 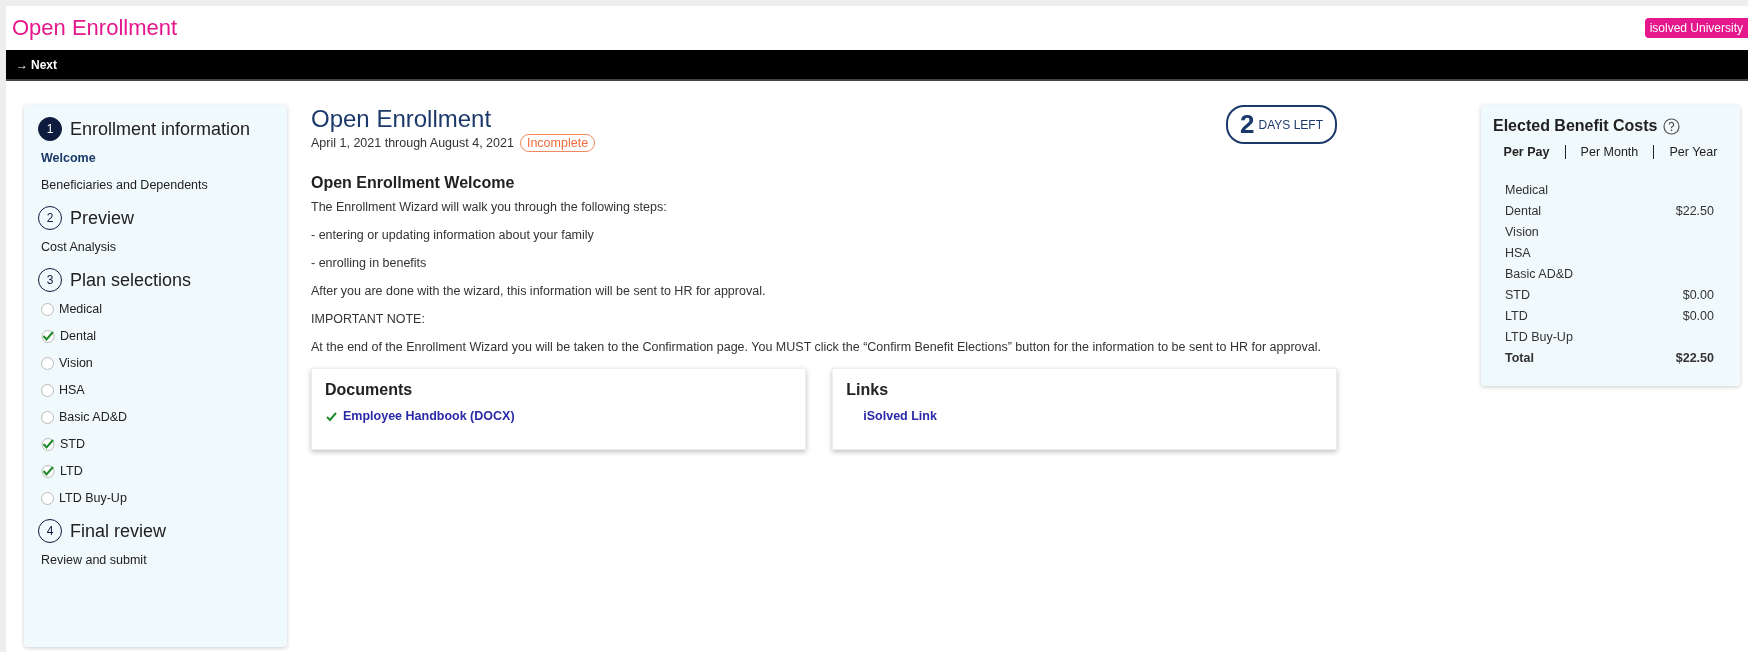 I want to click on benefit-name: HSA, so click(x=1518, y=253).